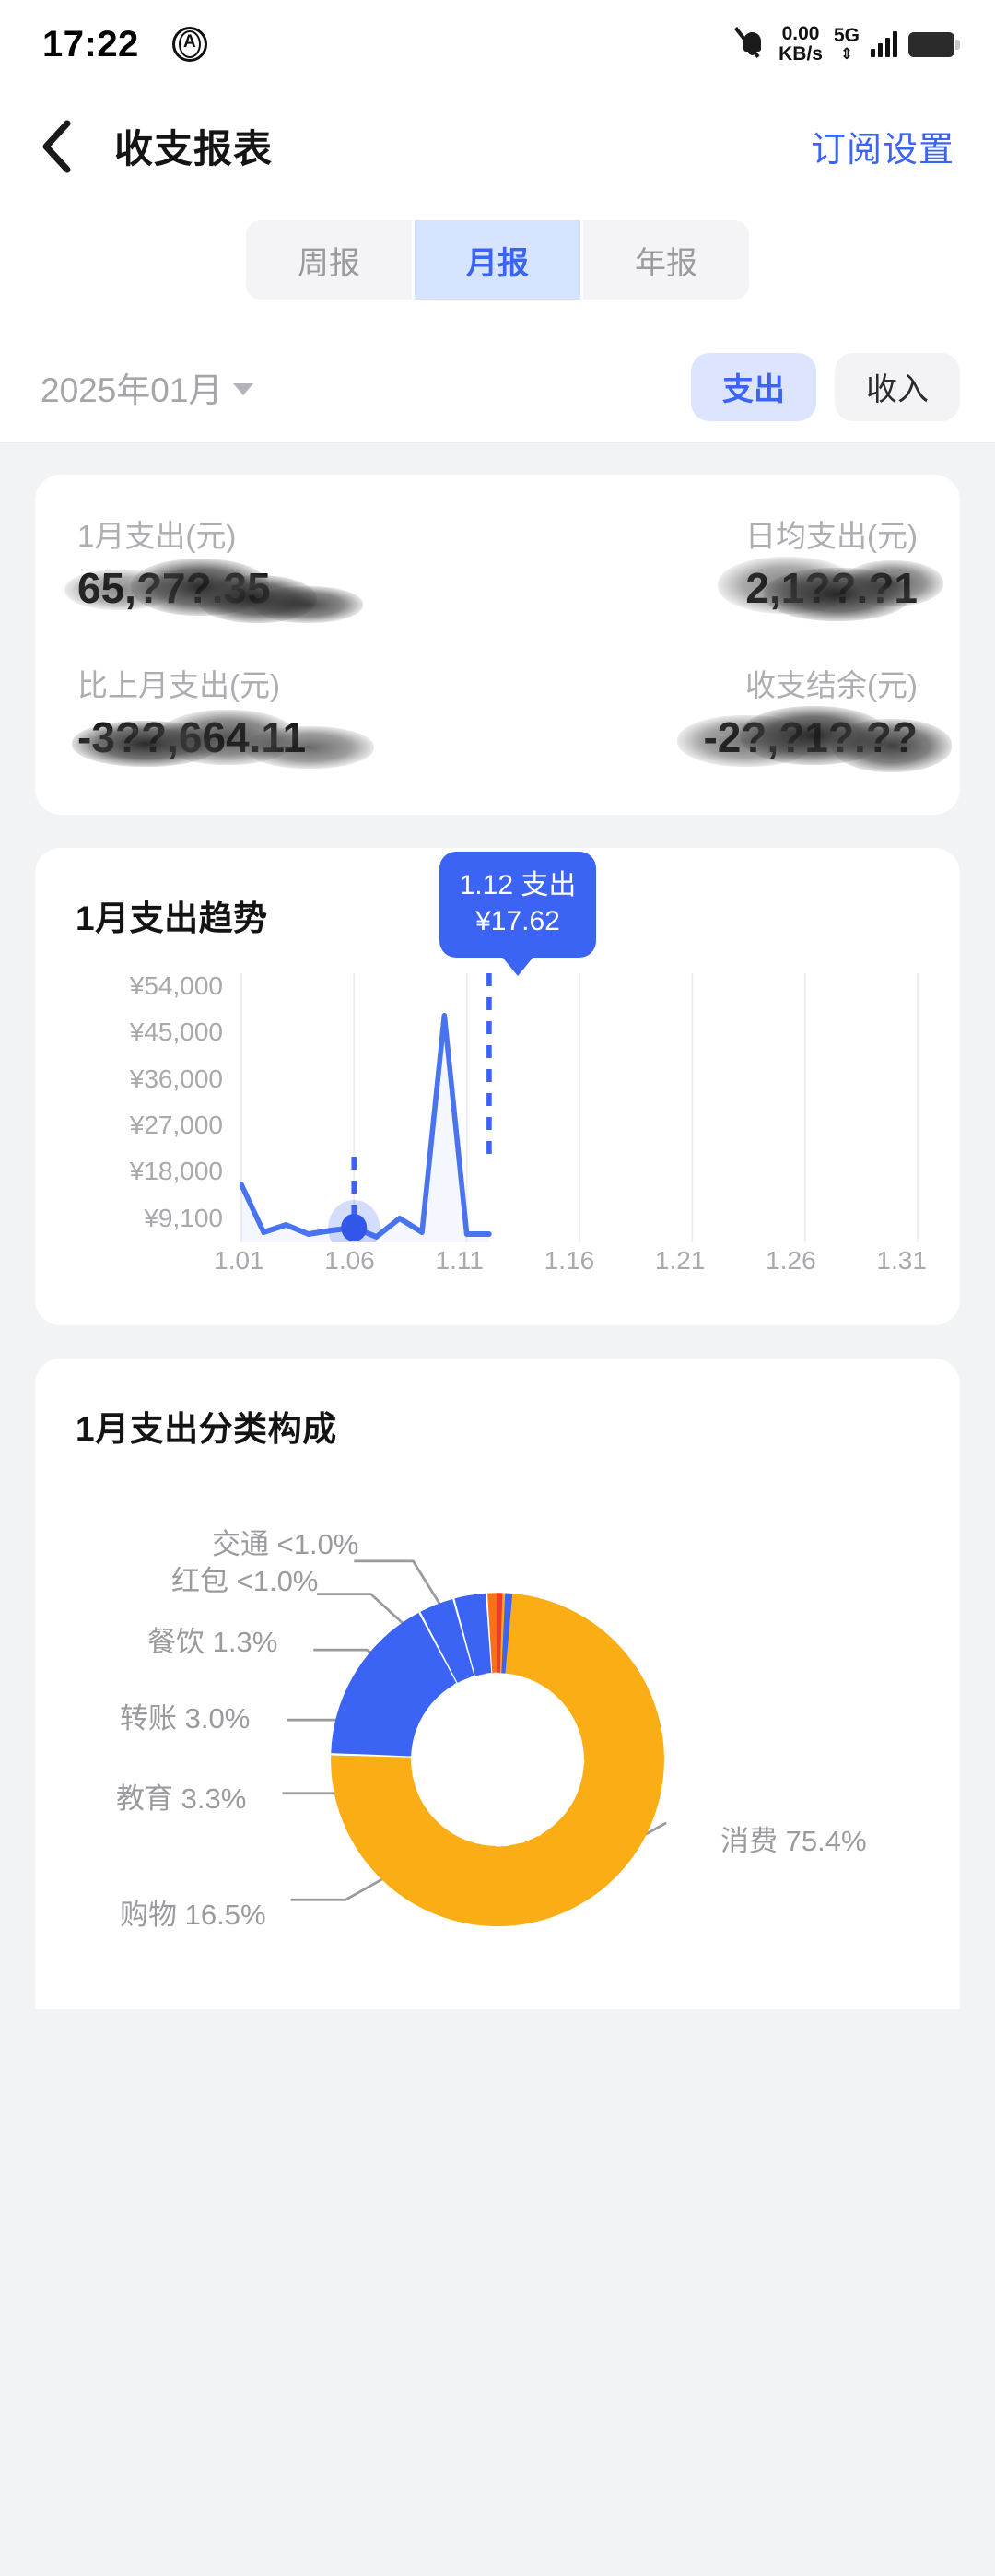  Describe the element at coordinates (245, 1581) in the screenshot. I see `donut-label-redpacket: 红包 <1.0%` at that location.